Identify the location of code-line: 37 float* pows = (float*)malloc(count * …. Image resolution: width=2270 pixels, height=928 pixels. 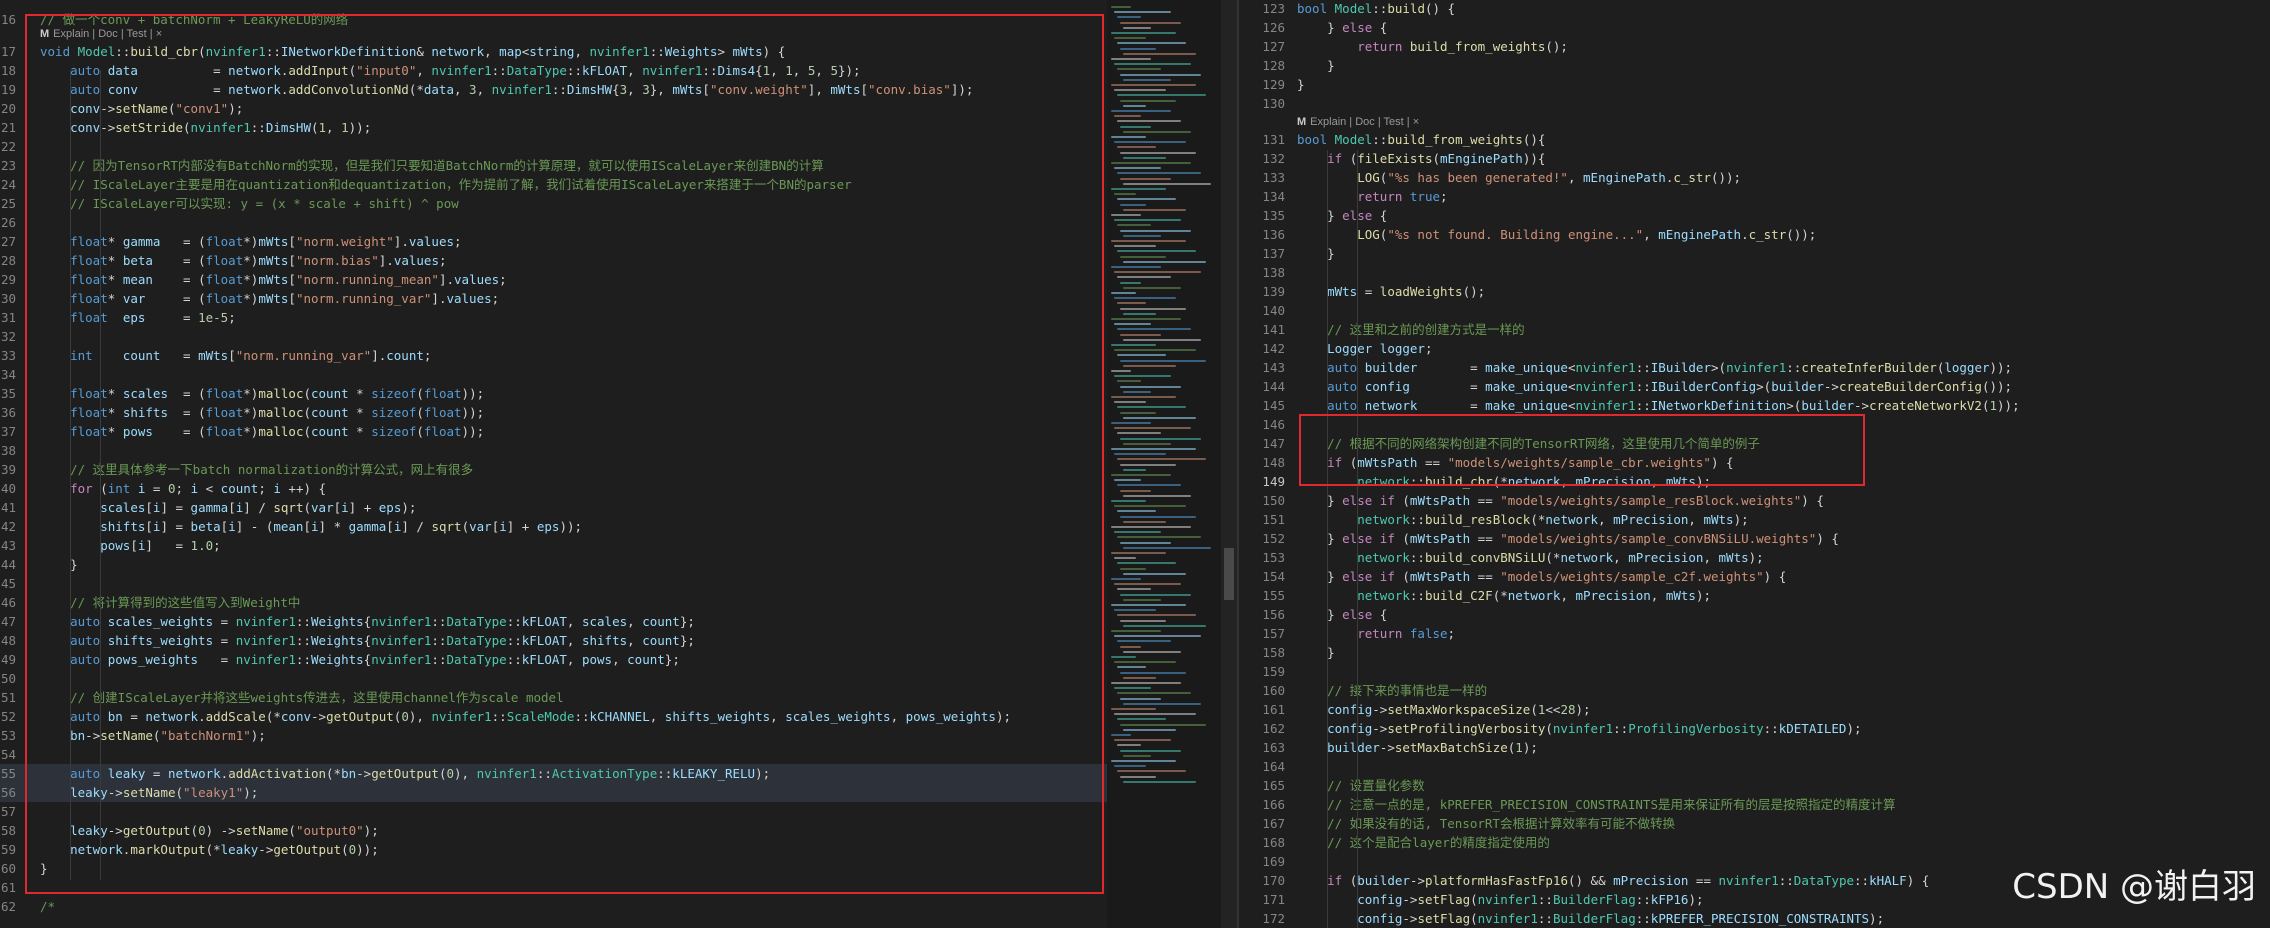
(553, 431).